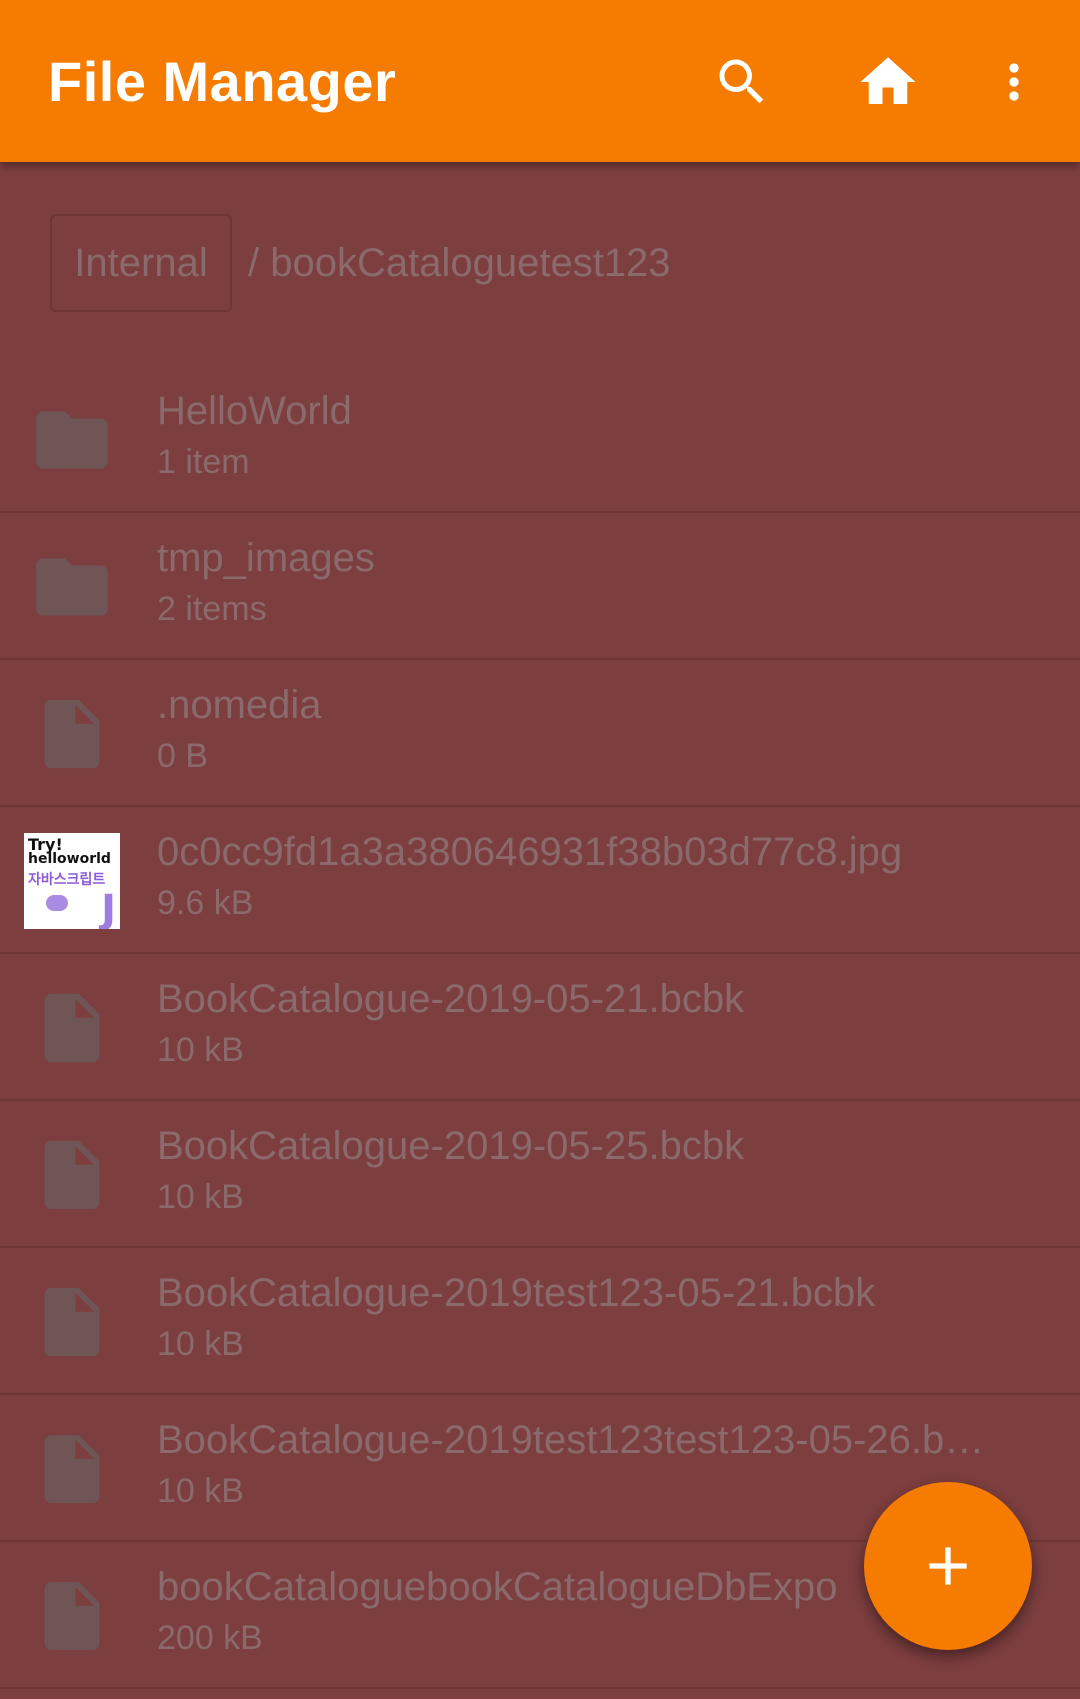  What do you see at coordinates (451, 999) in the screenshot?
I see `file-name: BookCatalogue-2019-05-21.bcbk` at bounding box center [451, 999].